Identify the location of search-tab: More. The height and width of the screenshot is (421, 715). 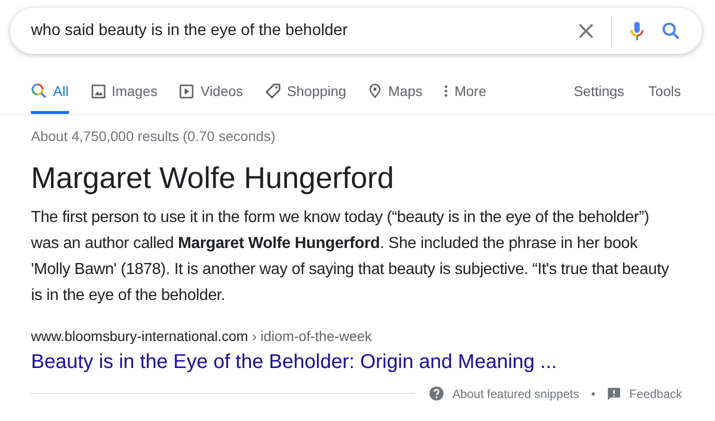
(465, 94).